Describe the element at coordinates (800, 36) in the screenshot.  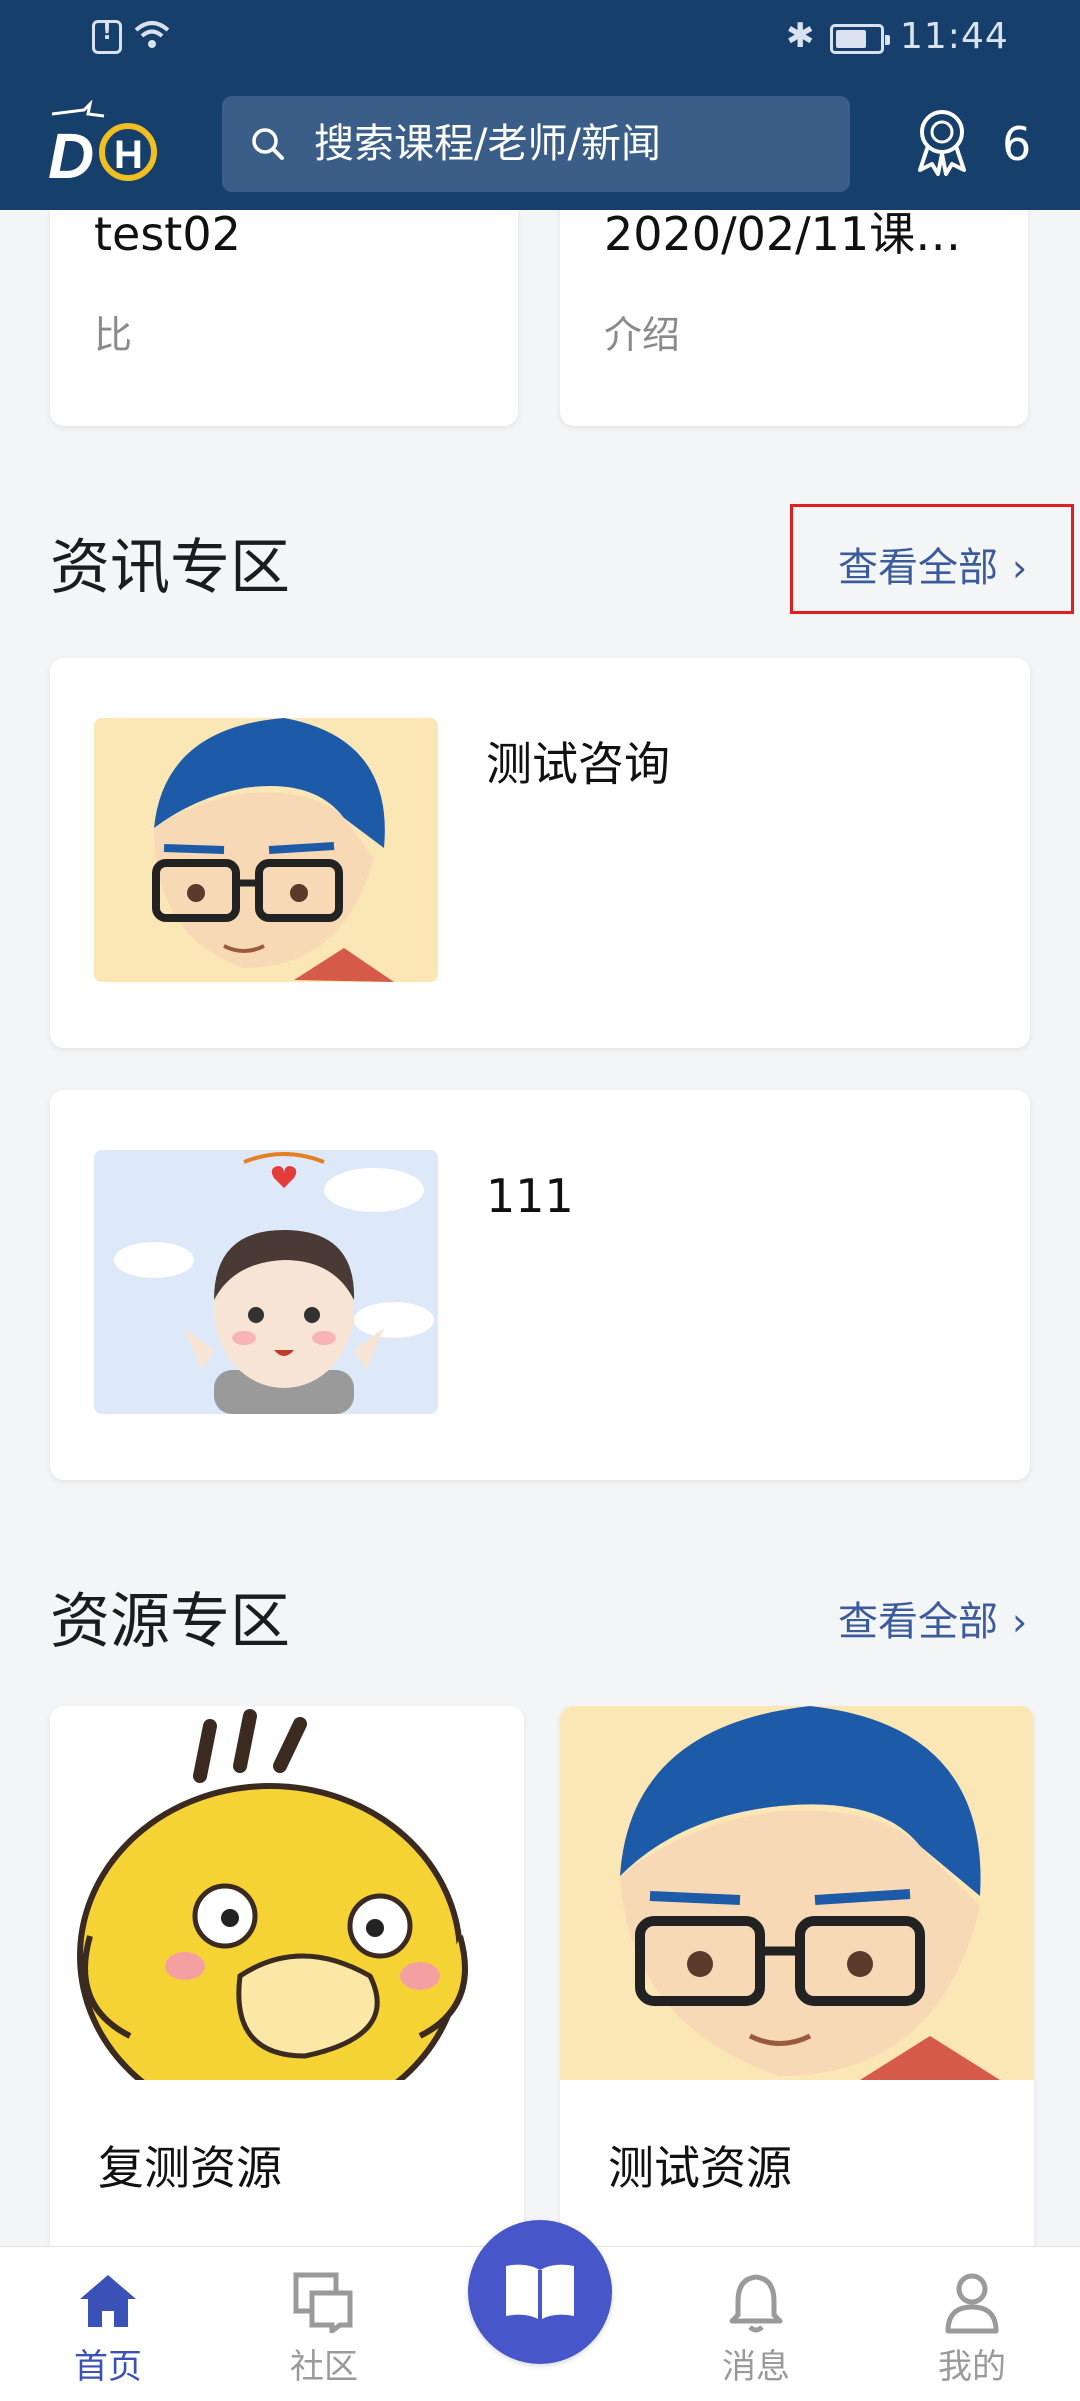
I see `bluetooth-icon: ✱` at that location.